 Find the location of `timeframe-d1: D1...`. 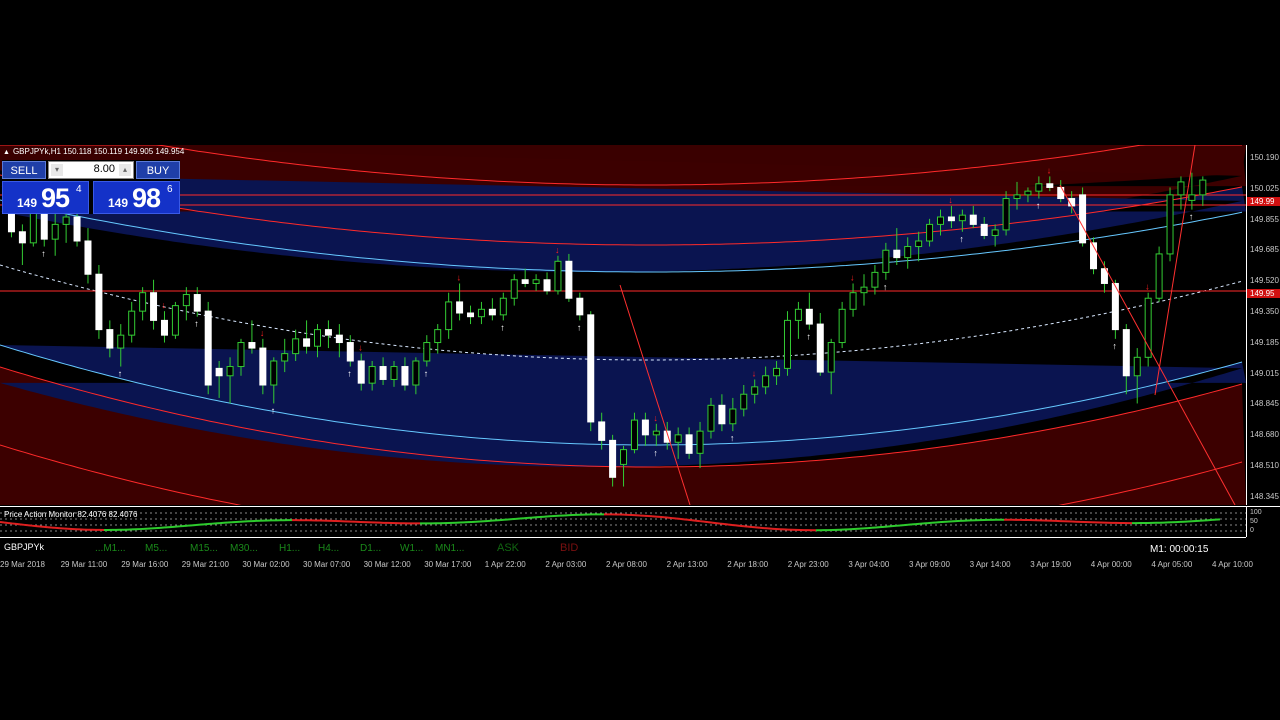

timeframe-d1: D1... is located at coordinates (370, 548).